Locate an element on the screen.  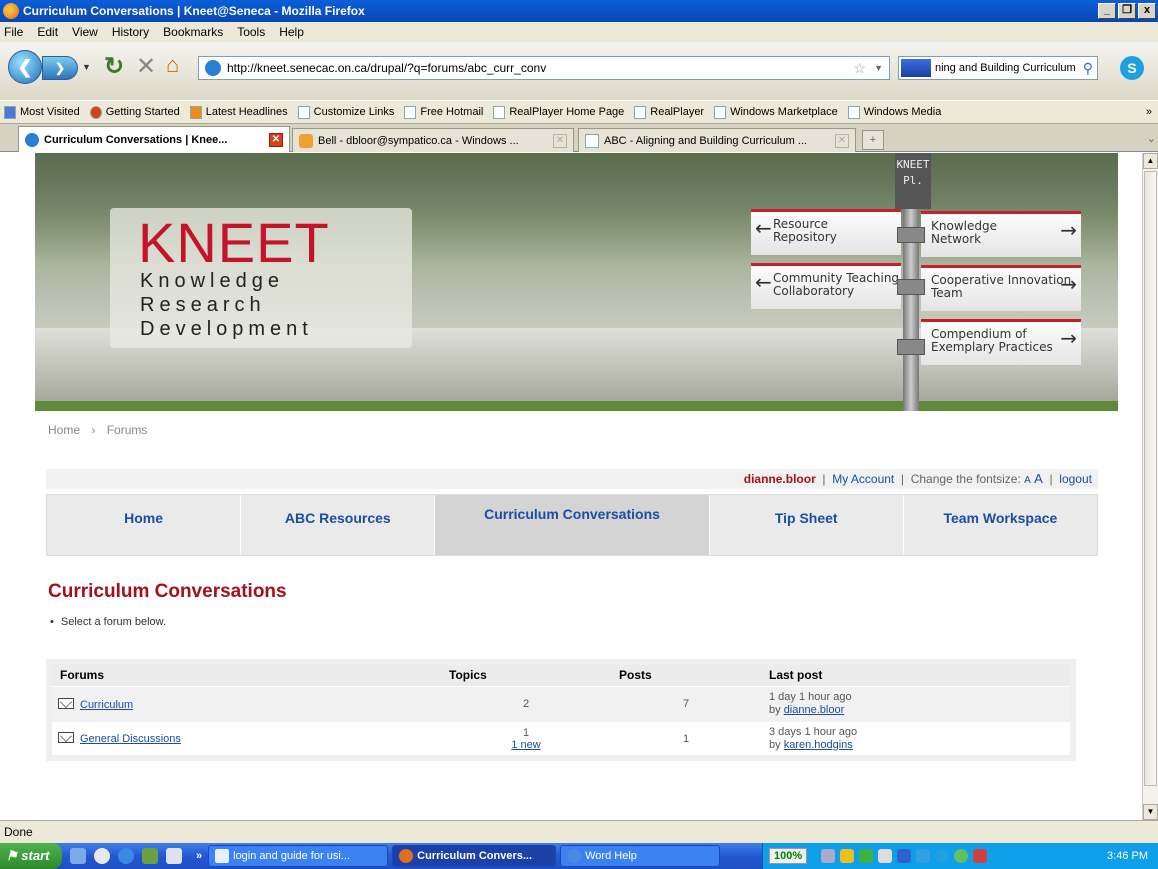
search-icon: ⚲ is located at coordinates (1088, 68).